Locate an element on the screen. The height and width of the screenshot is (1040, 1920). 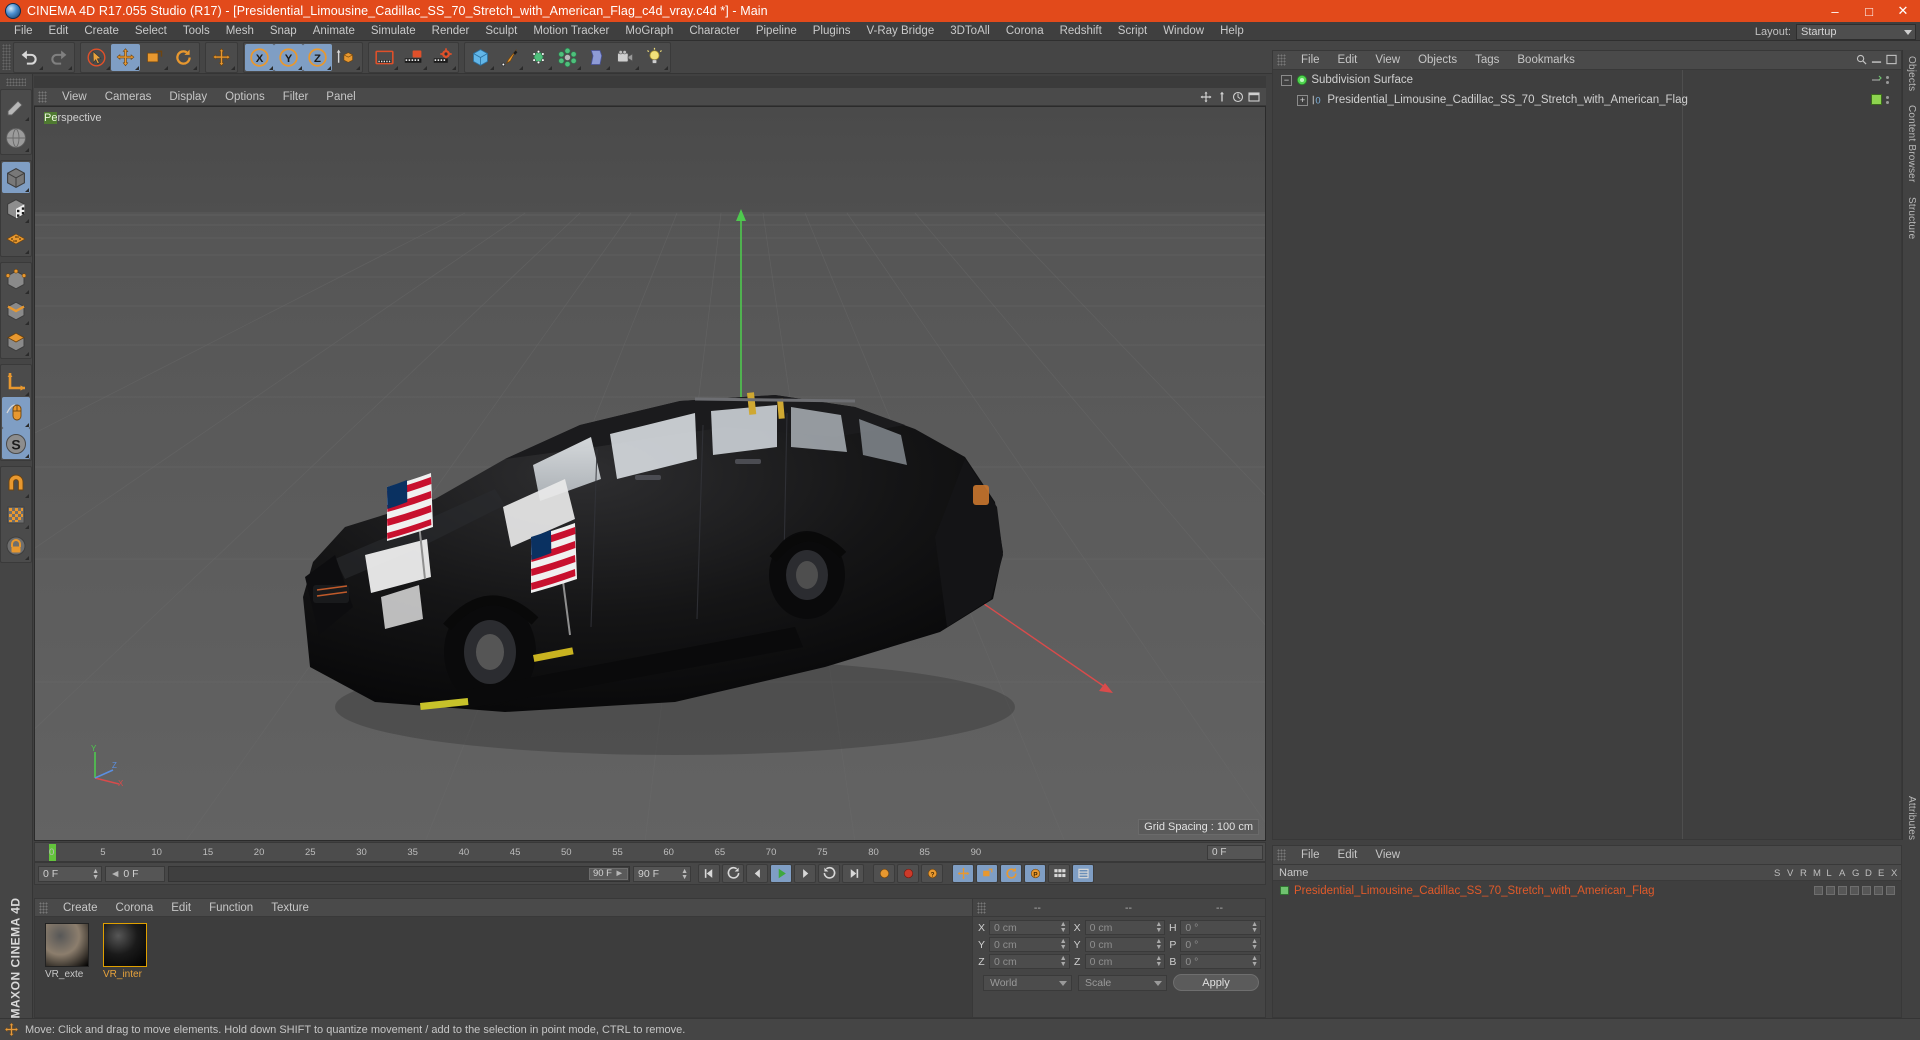
attribute-col-v: V is located at coordinates (1790, 873).